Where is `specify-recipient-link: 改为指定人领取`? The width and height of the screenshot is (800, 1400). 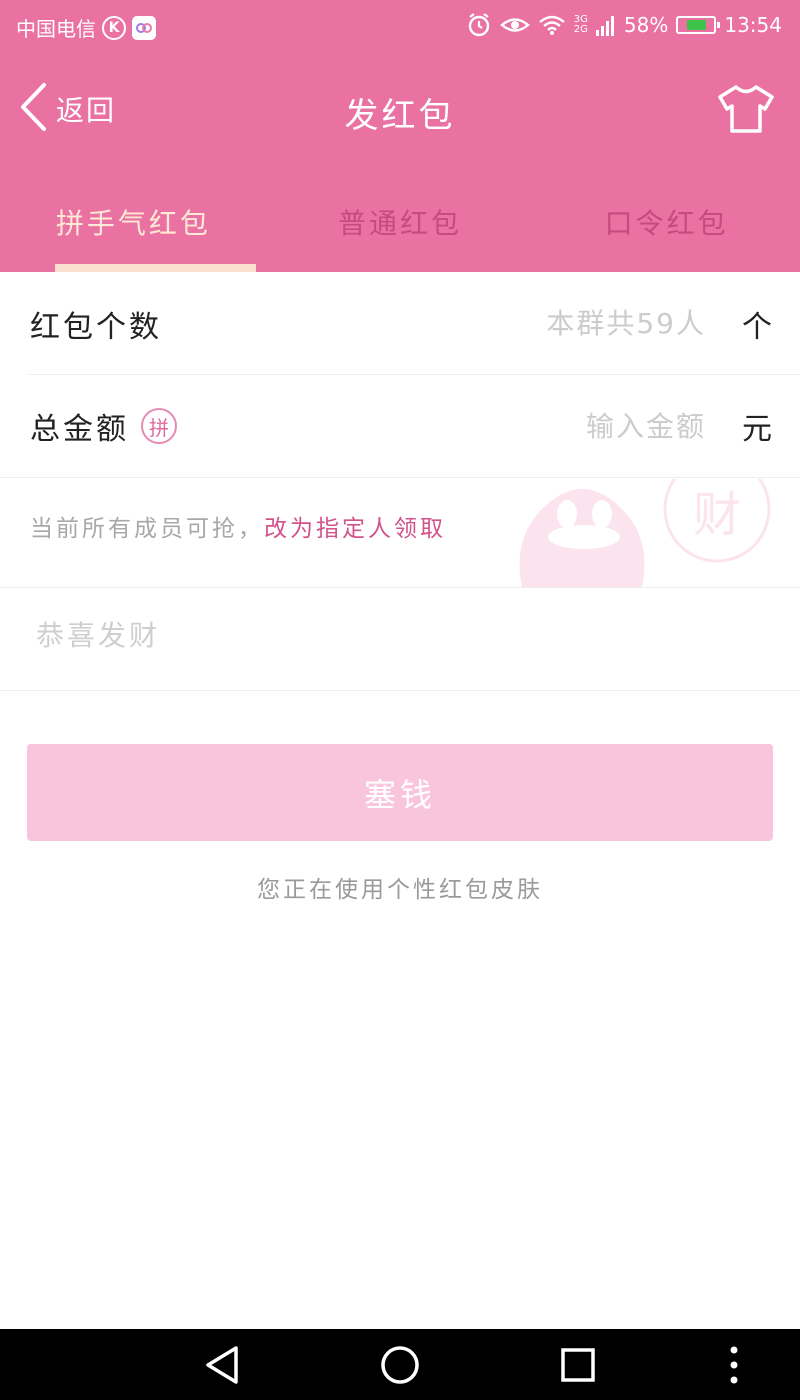
specify-recipient-link: 改为指定人领取 is located at coordinates (355, 529).